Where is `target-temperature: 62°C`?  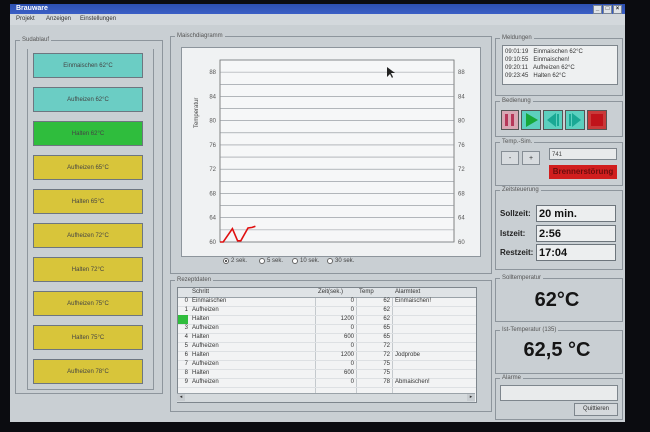
target-temperature: 62°C is located at coordinates (557, 300).